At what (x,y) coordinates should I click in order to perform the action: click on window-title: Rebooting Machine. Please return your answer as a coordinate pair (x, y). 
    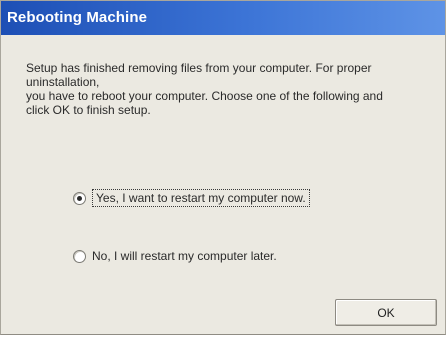
    Looking at the image, I should click on (77, 17).